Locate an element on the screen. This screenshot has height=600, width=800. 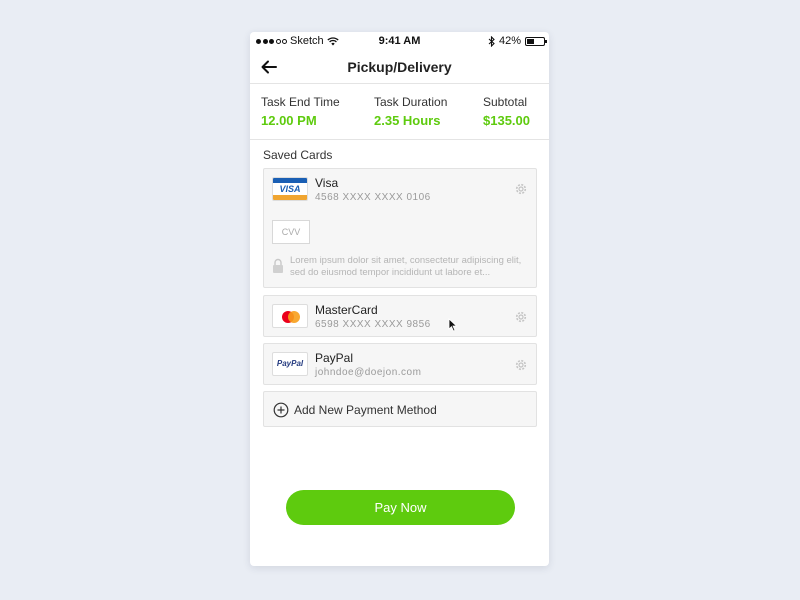
visa-logo-text: VISA is located at coordinates (290, 189).